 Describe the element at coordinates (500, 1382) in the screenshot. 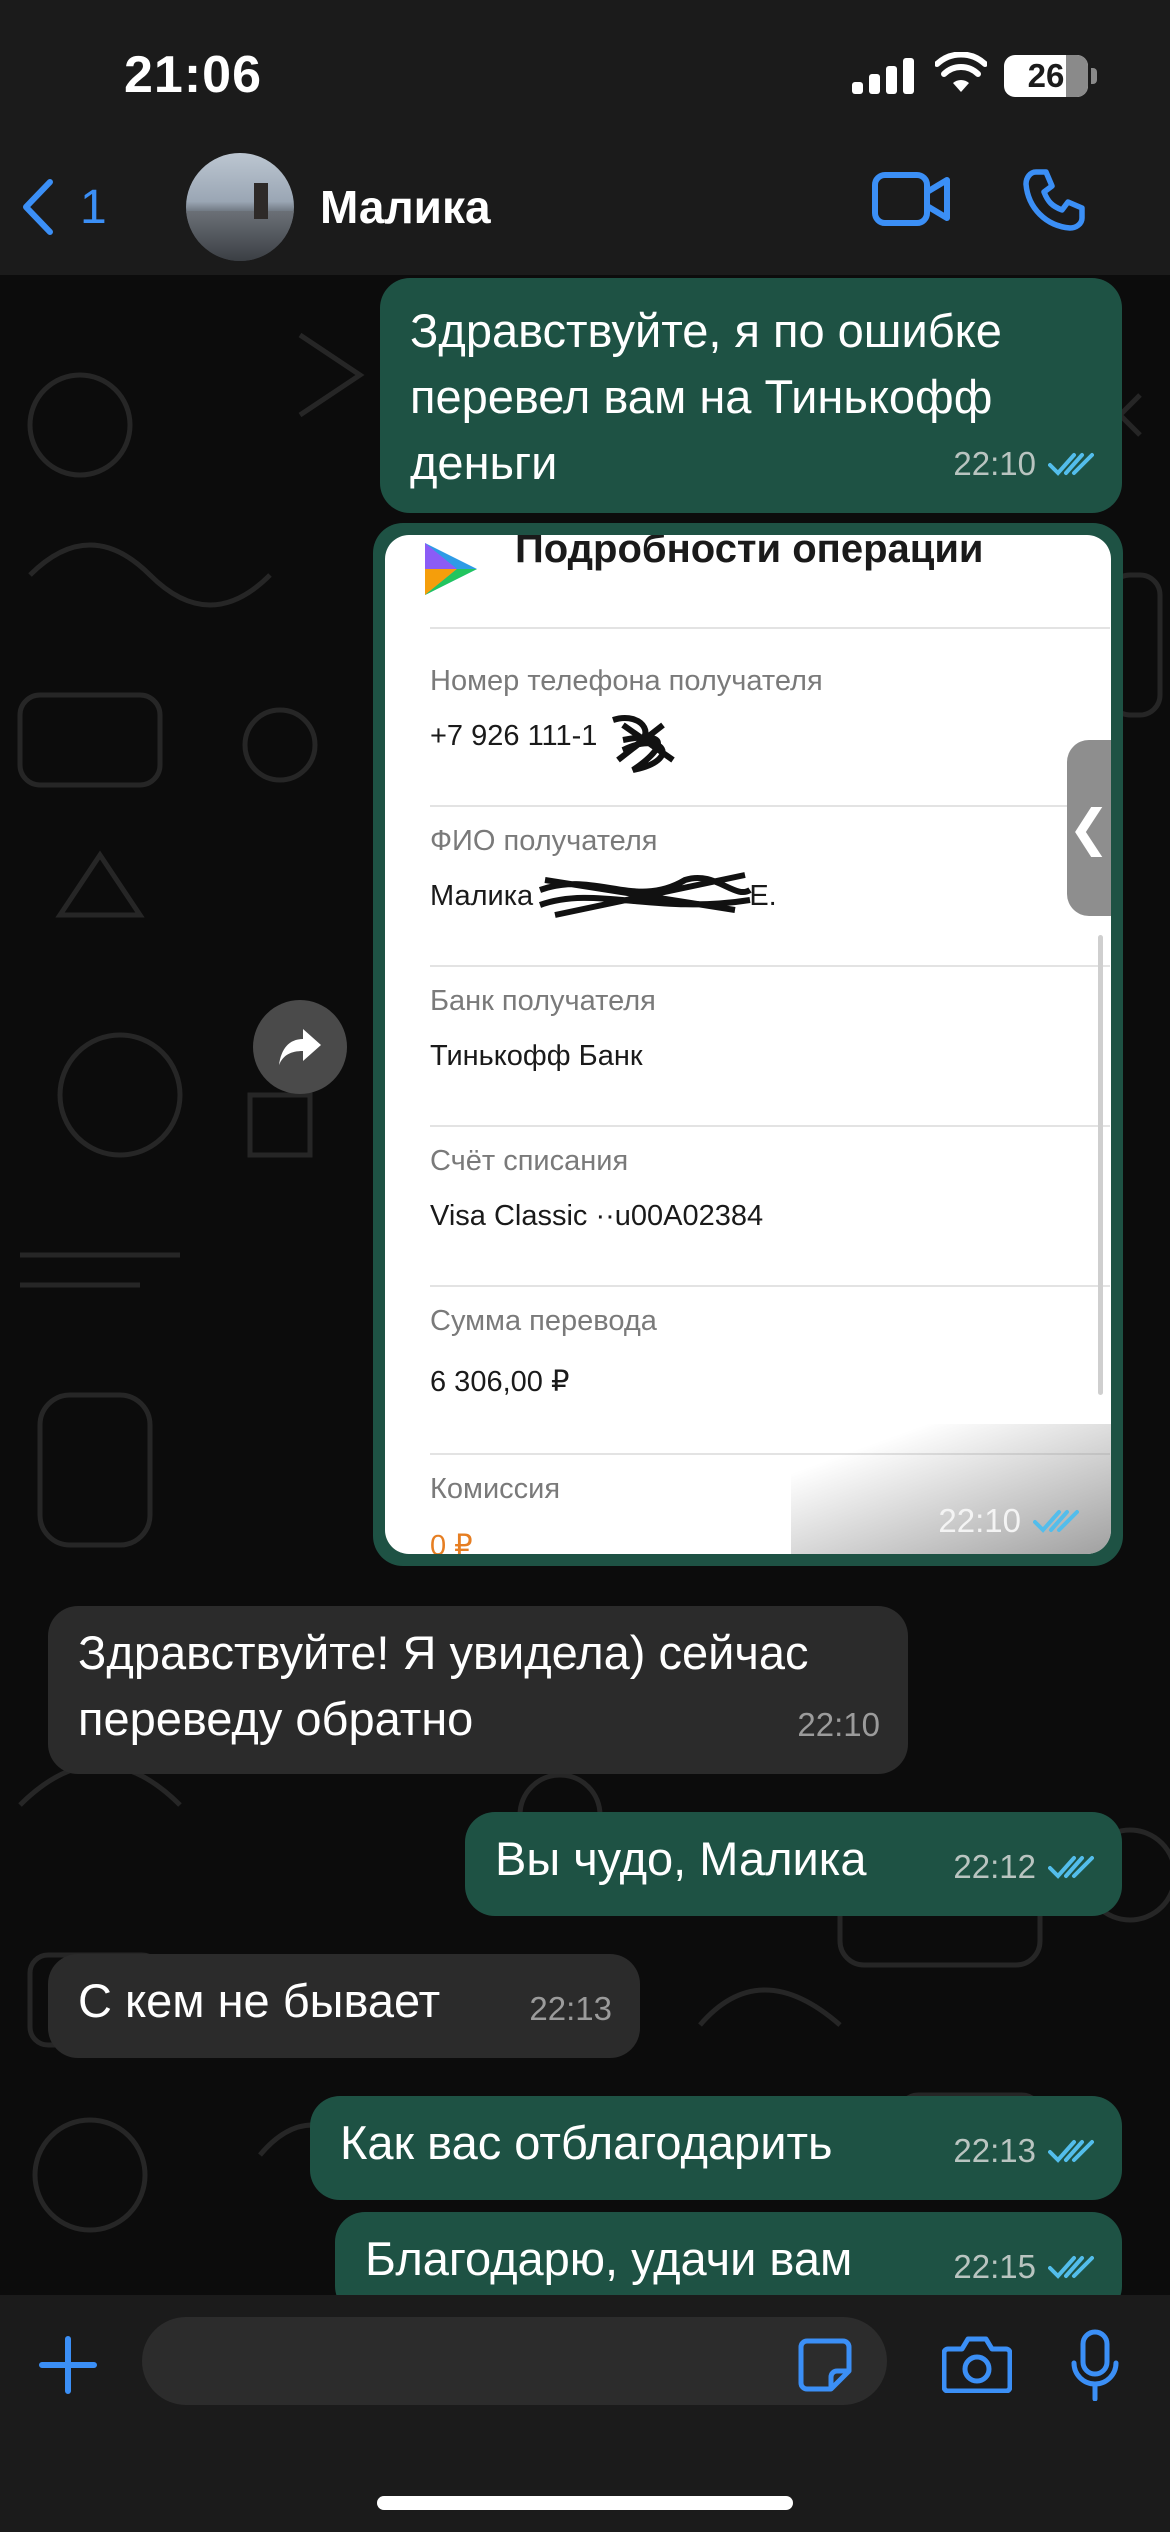

I see `field-value: 6 306,00 ₽` at that location.